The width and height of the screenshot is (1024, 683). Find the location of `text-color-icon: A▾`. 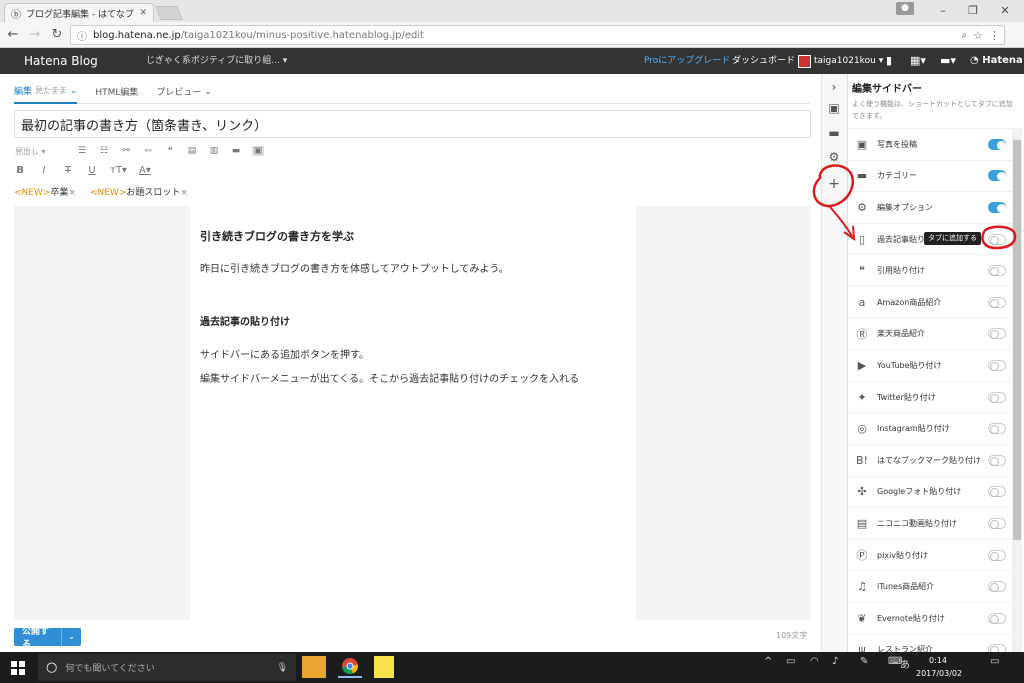

text-color-icon: A▾ is located at coordinates (145, 170).